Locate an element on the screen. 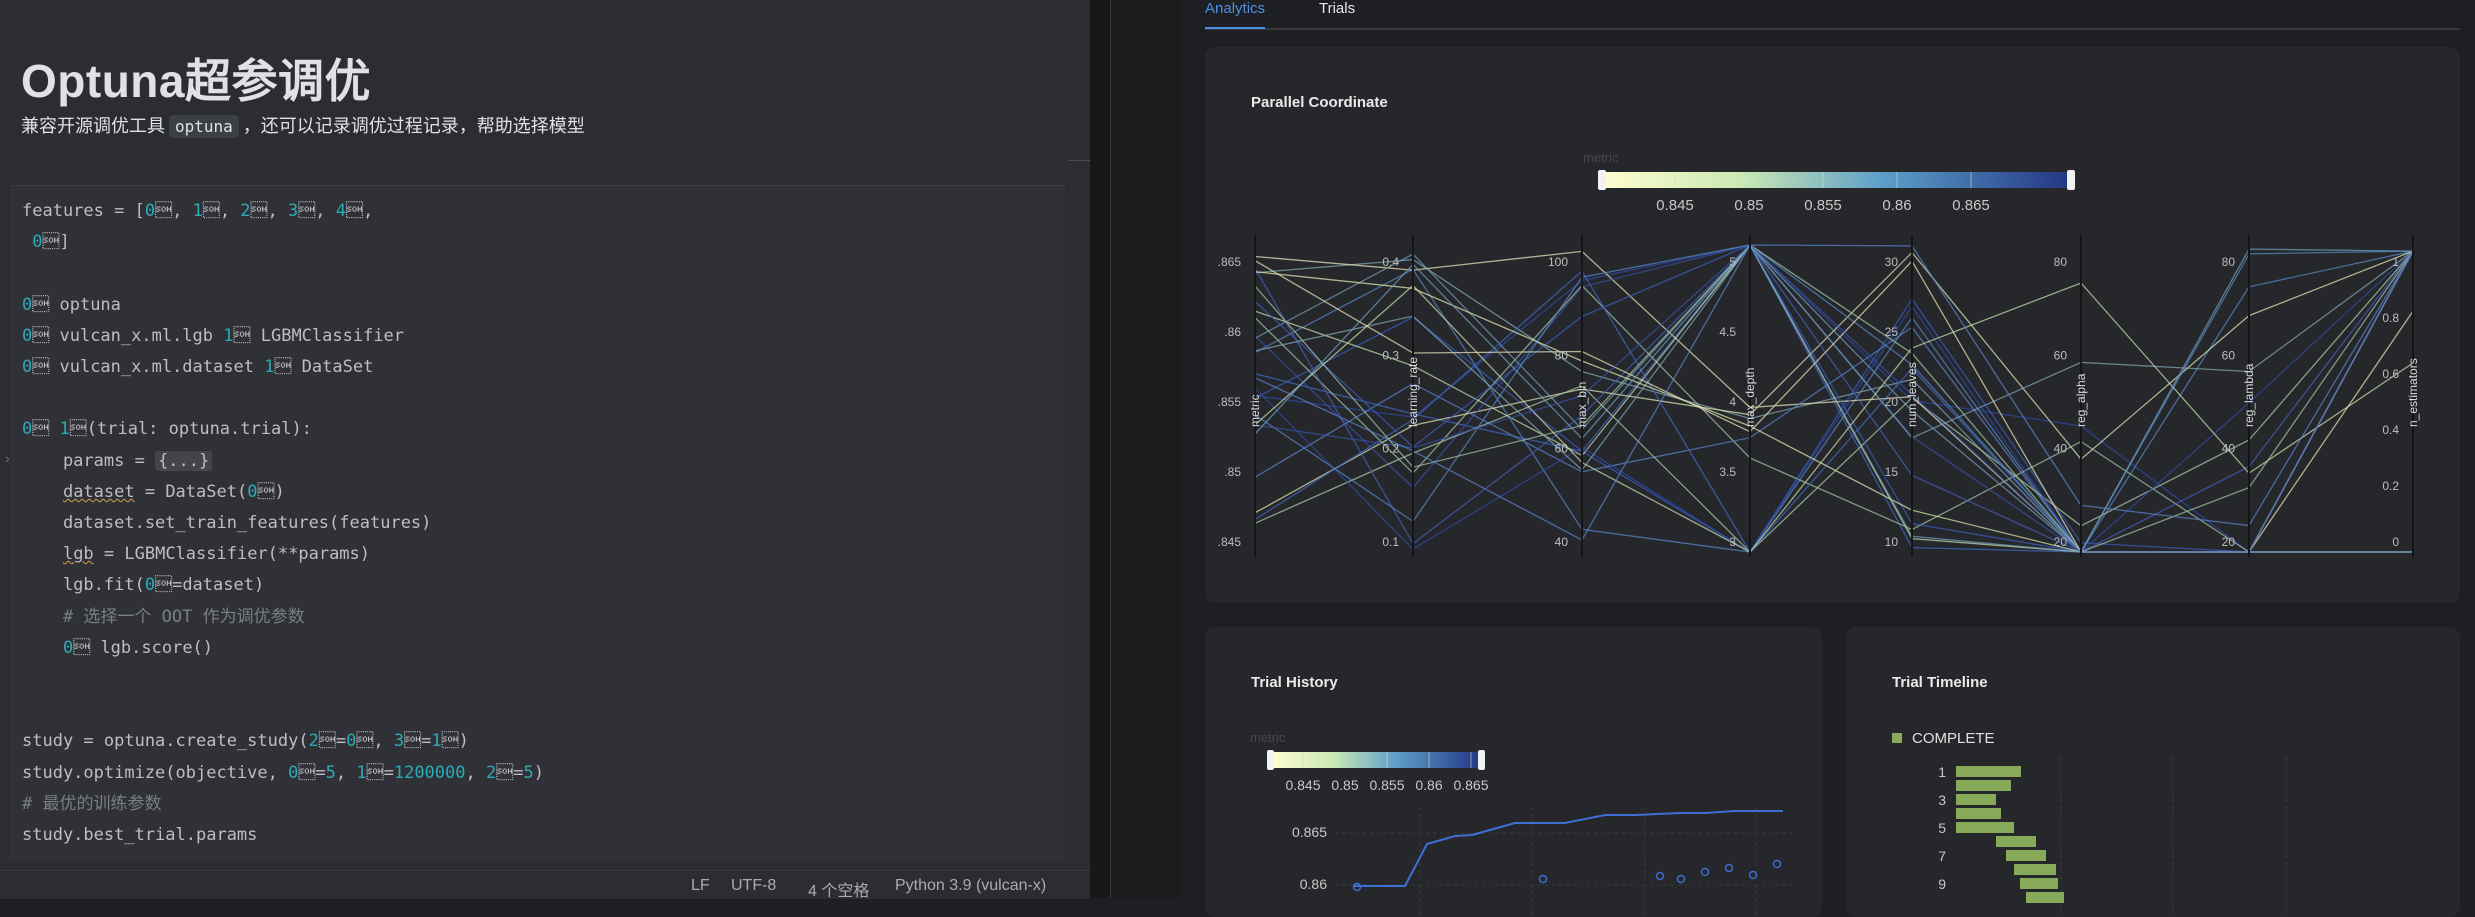 The image size is (2475, 917). trial-timeline-card: Trial Timeline COMPLETE 13579 is located at coordinates (2153, 772).